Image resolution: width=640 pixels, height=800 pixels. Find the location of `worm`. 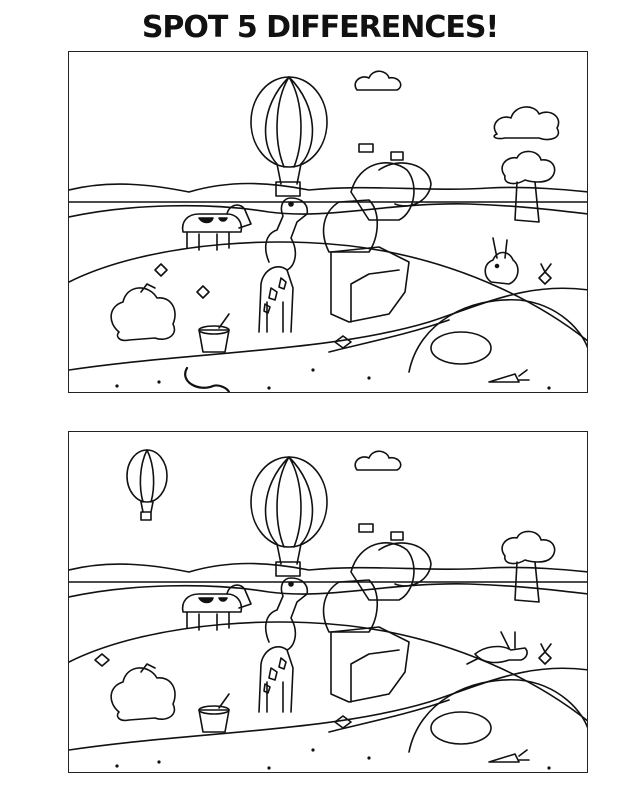

worm is located at coordinates (207, 380).